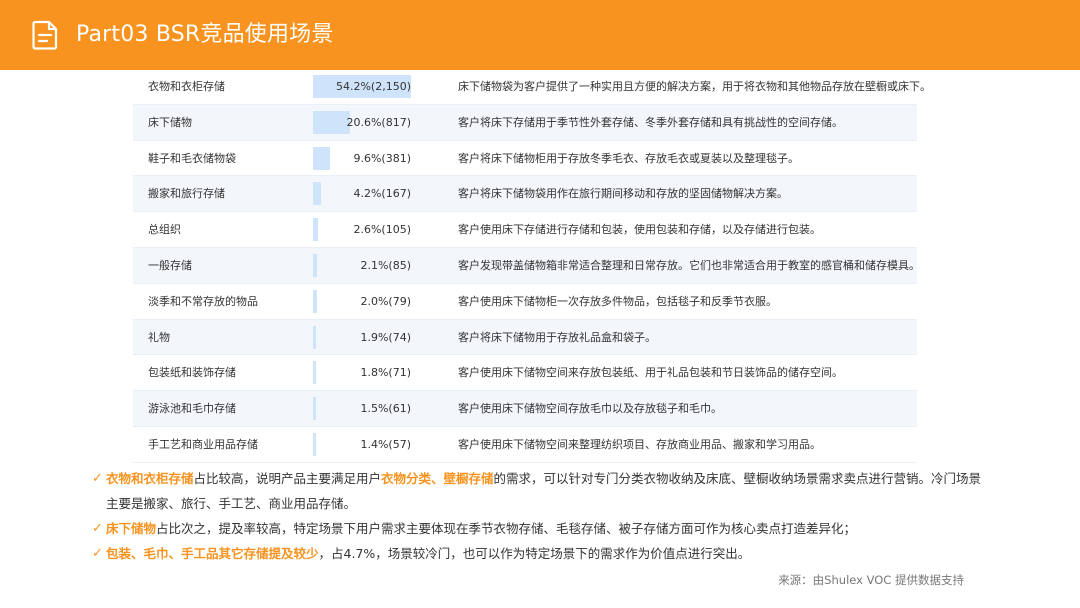 The image size is (1080, 608). I want to click on share-bar-cell: 20.6%(817), so click(362, 122).